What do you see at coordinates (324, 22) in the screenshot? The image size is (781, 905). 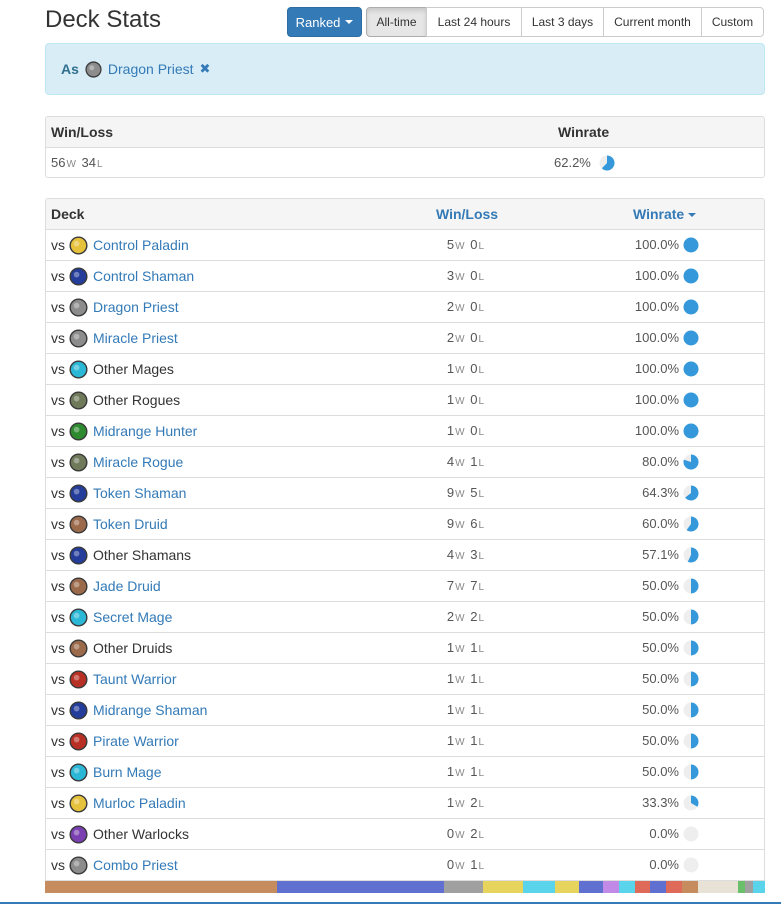 I see `game-mode-dropdown: Ranked` at bounding box center [324, 22].